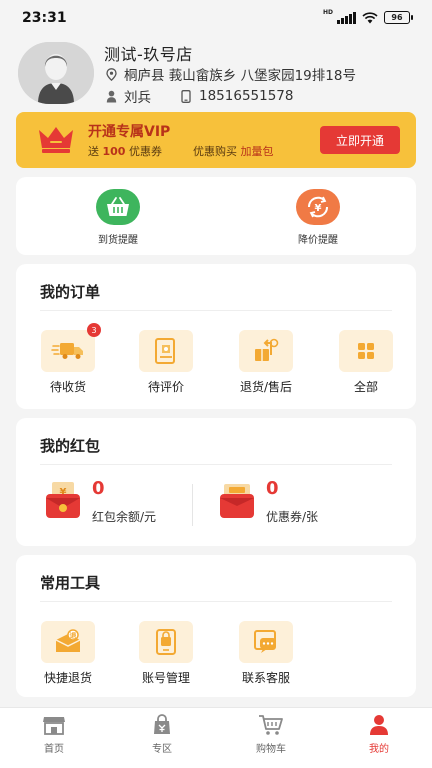  What do you see at coordinates (94, 330) in the screenshot?
I see `order-badge: 3` at bounding box center [94, 330].